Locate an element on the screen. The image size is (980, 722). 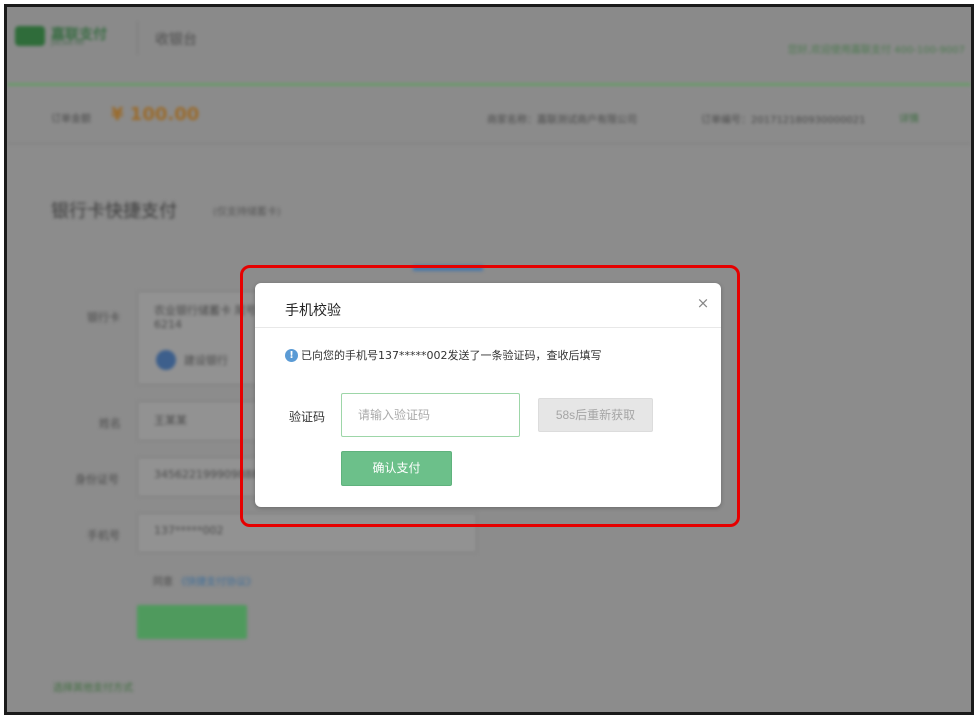
name-value: 王某某 is located at coordinates (170, 420).